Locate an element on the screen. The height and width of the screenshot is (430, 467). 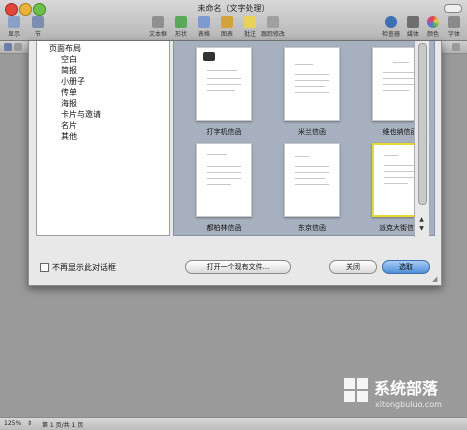
resize-grip-icon: ◢ is located at coordinates (435, 279).